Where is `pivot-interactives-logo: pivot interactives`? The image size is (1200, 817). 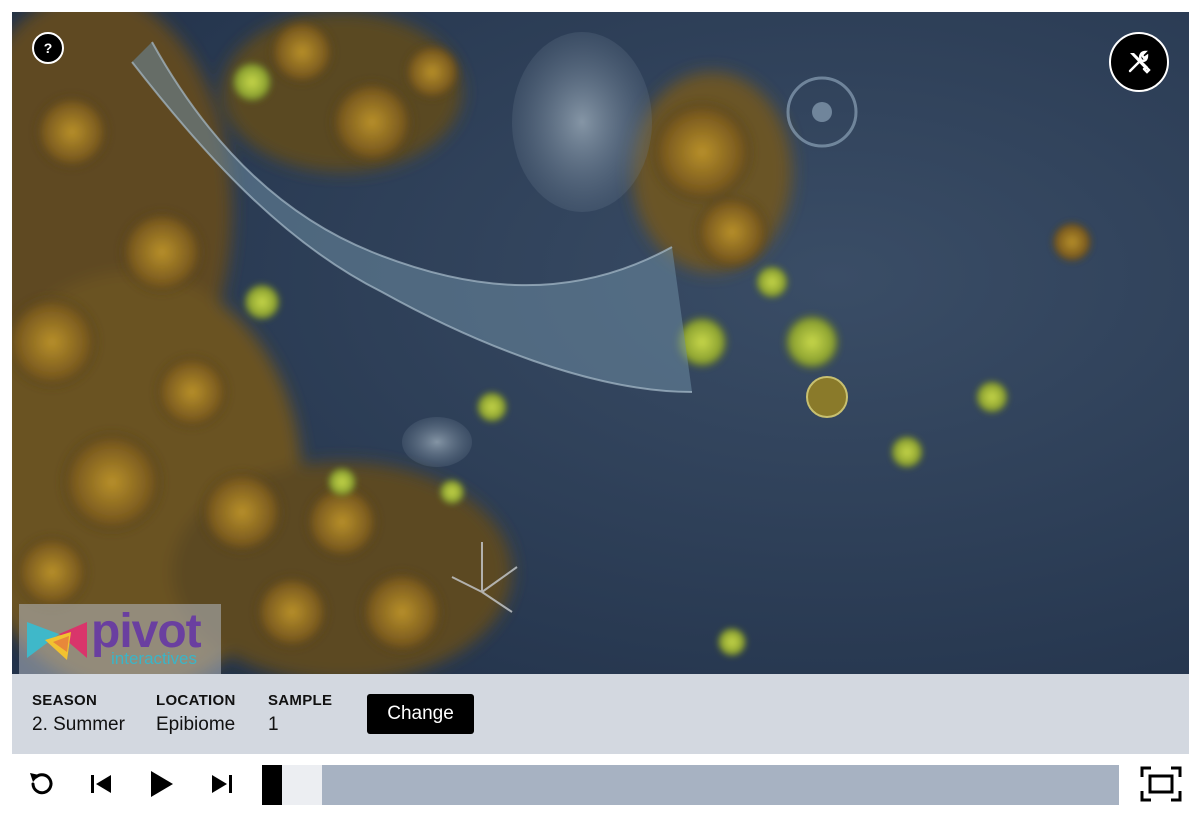 pivot-interactives-logo: pivot interactives is located at coordinates (120, 639).